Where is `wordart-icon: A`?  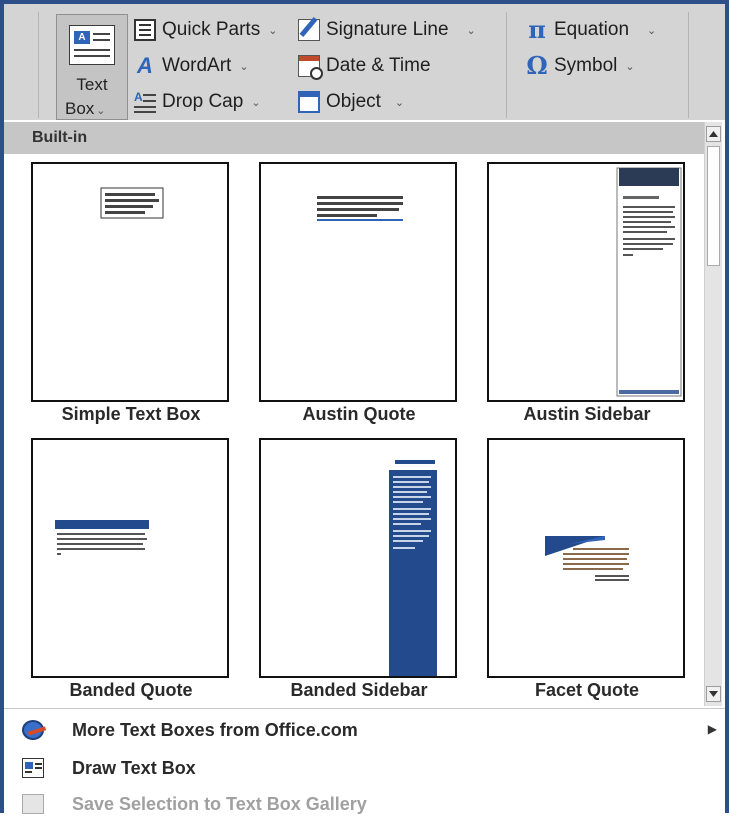
wordart-icon: A is located at coordinates (145, 65).